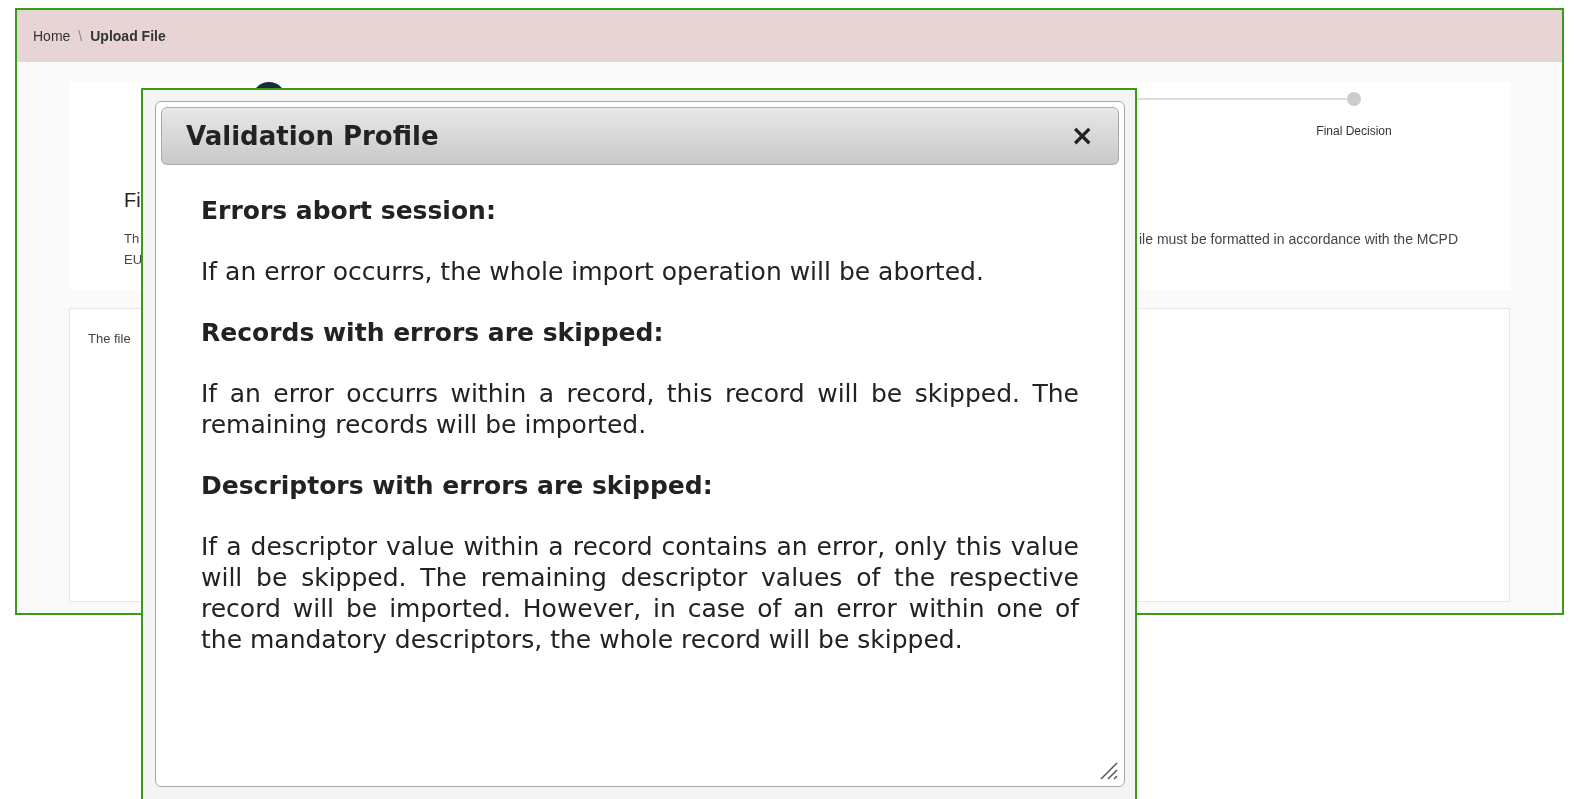 The image size is (1578, 799). What do you see at coordinates (312, 136) in the screenshot?
I see `dialog-title: Validation Profile` at bounding box center [312, 136].